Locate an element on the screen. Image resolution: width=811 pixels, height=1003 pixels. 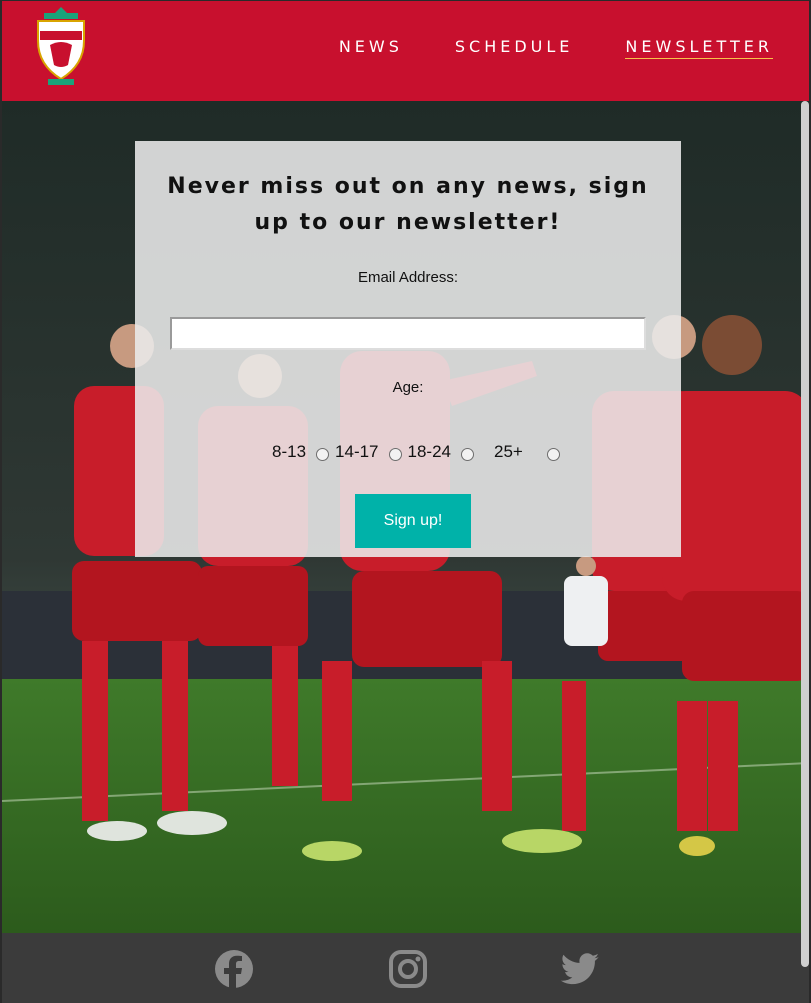
instagram-icon is located at coordinates (408, 969).